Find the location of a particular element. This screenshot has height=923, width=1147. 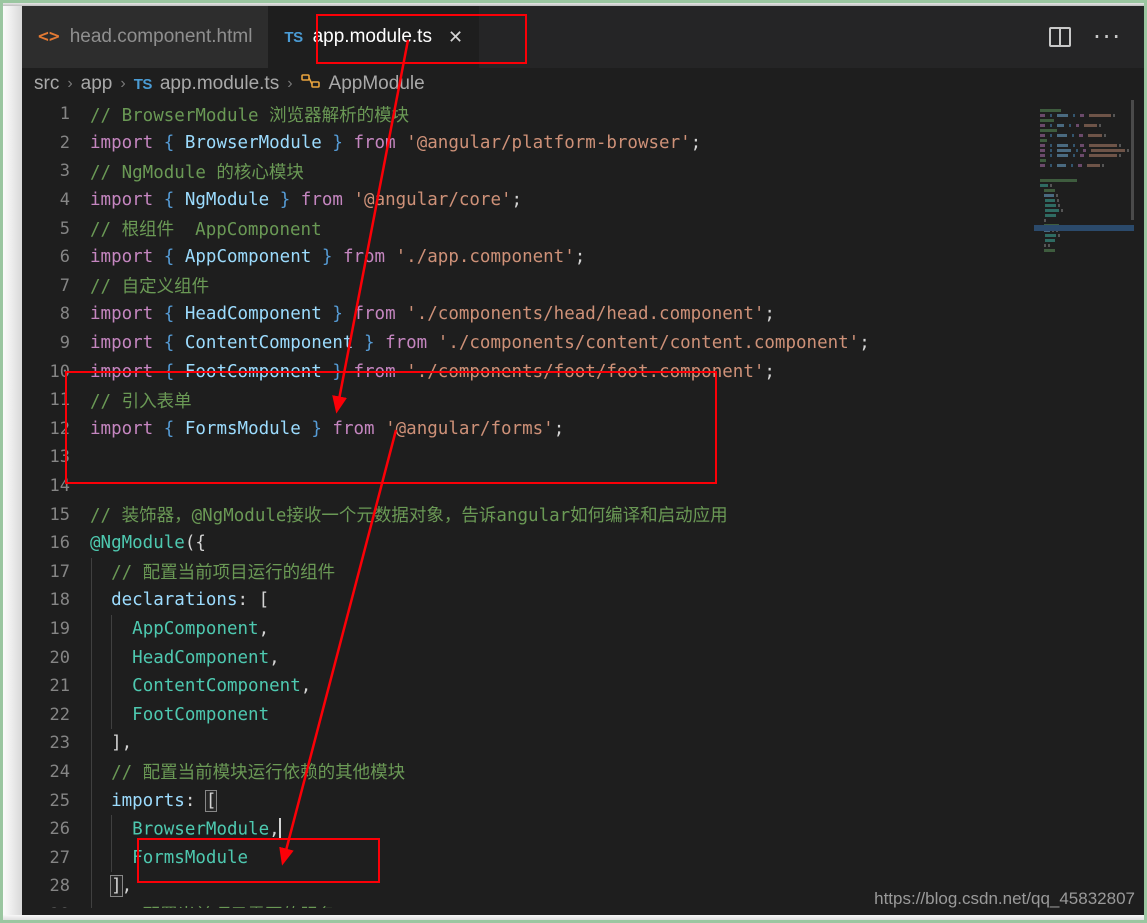

code-text: ContentComponent, is located at coordinates (200, 686).